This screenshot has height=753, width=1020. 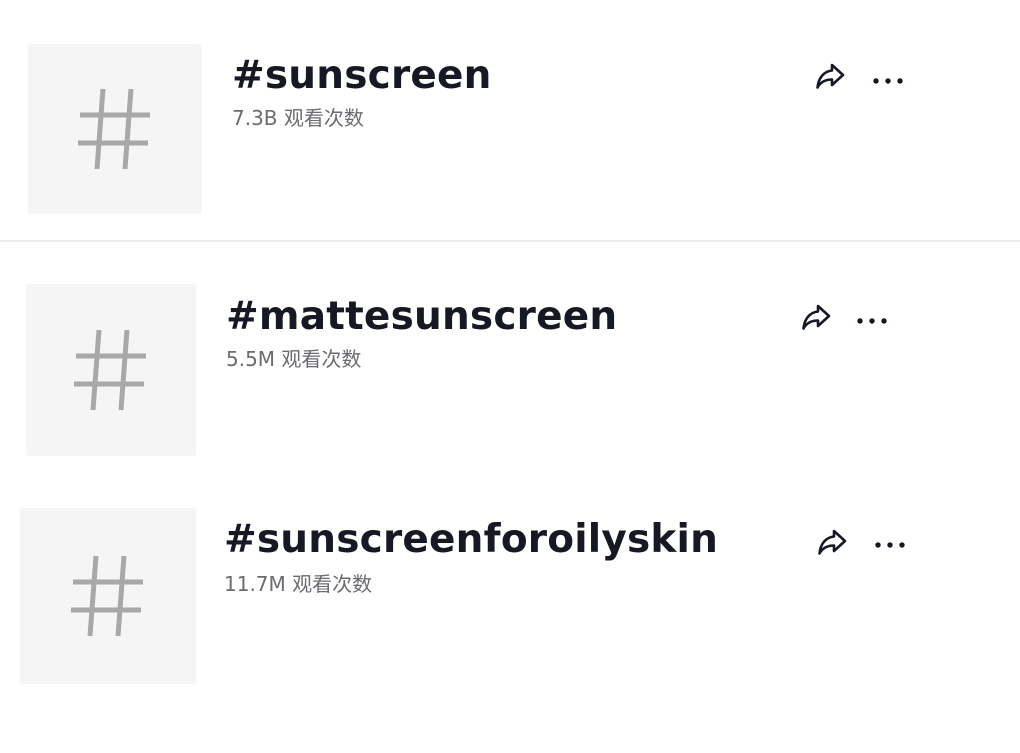 What do you see at coordinates (298, 584) in the screenshot?
I see `hashtag-view-count: 11.7M 观看次数` at bounding box center [298, 584].